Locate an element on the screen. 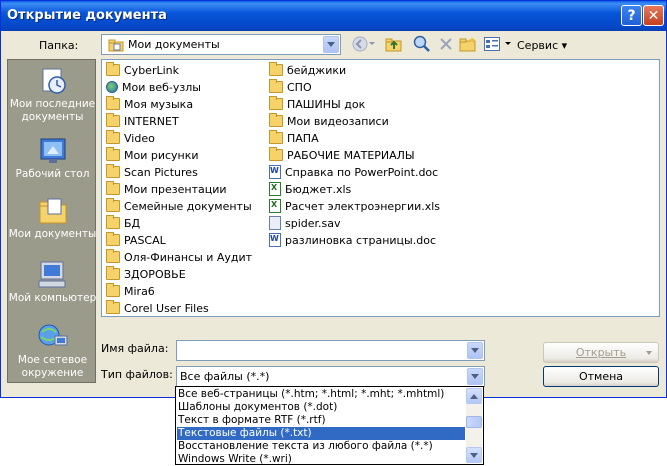 This screenshot has height=466, width=667. open-options-arrow-icon is located at coordinates (649, 353).